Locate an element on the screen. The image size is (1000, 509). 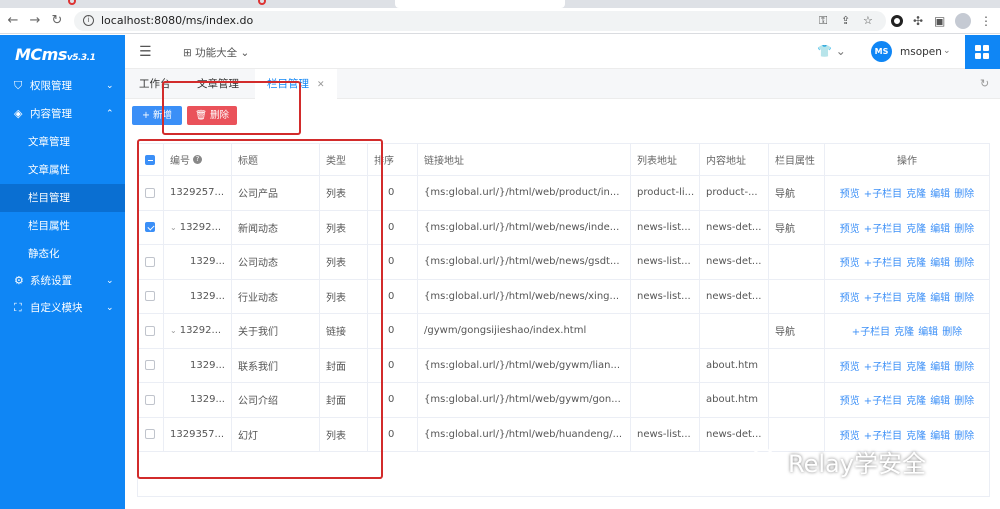
sidebar-subitem-label: 静态化 is located at coordinates (44, 254).